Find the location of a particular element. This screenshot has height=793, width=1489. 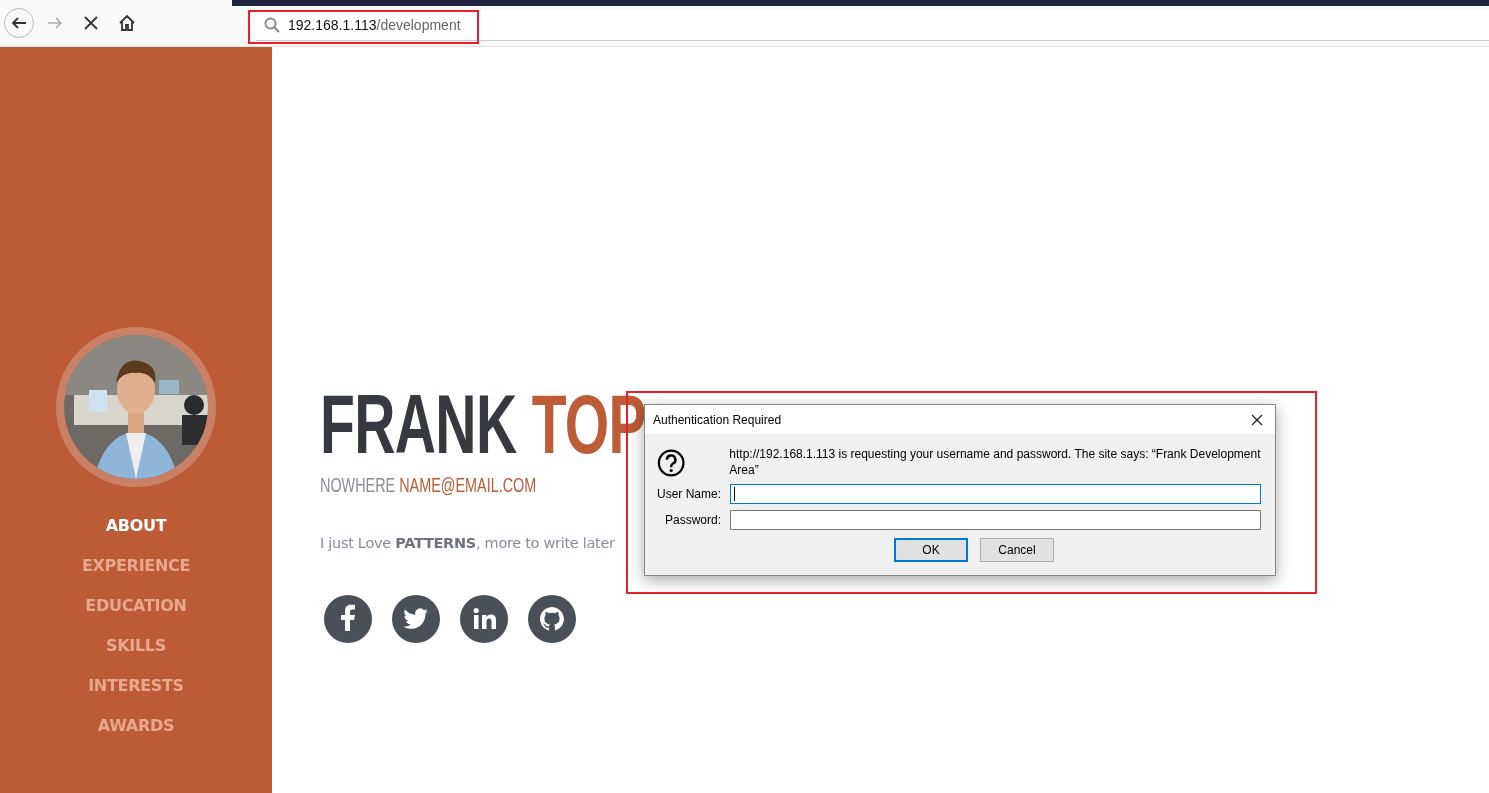

nav-link: ABOUT is located at coordinates (136, 525).